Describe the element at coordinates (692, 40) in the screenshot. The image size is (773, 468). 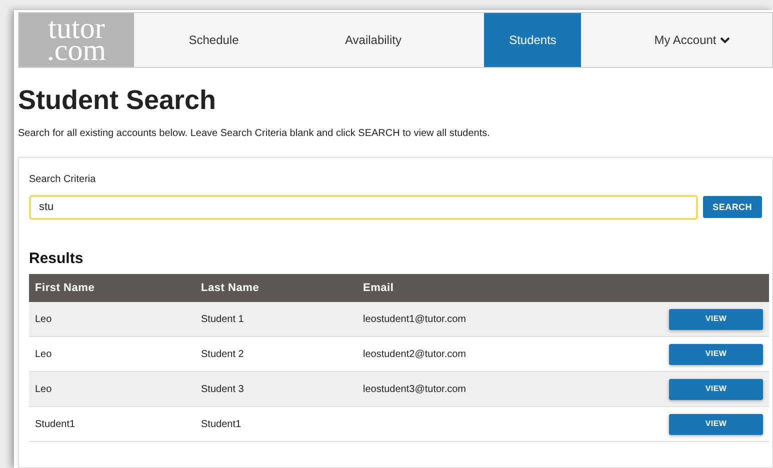
I see `nav-tab: My Account` at that location.